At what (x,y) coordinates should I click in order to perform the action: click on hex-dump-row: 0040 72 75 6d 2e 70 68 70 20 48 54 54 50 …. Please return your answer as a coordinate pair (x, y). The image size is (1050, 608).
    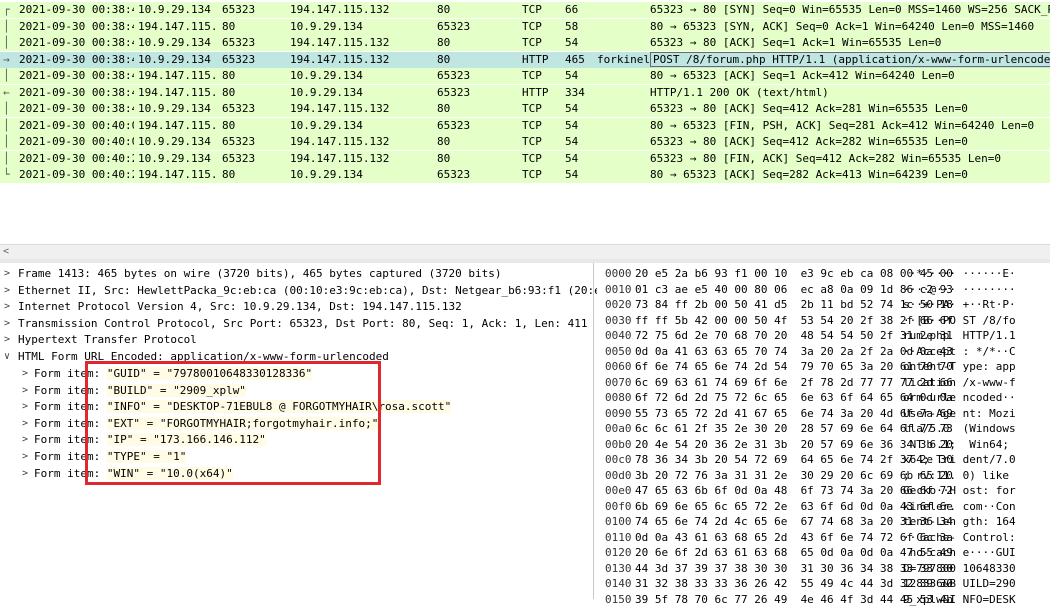
    Looking at the image, I should click on (823, 336).